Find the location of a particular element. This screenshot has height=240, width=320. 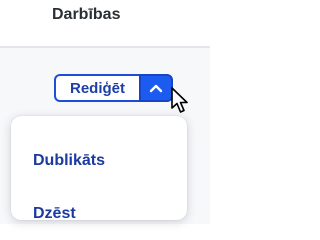

column-header-title: Darbības is located at coordinates (86, 14).